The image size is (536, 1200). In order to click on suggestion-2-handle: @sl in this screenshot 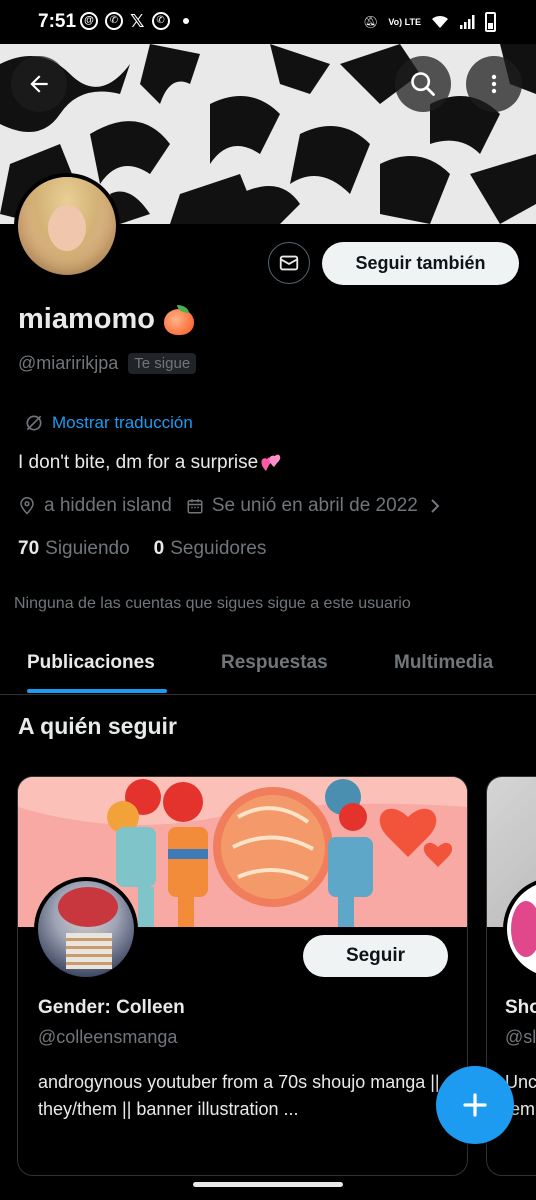, I will do `click(520, 1037)`.